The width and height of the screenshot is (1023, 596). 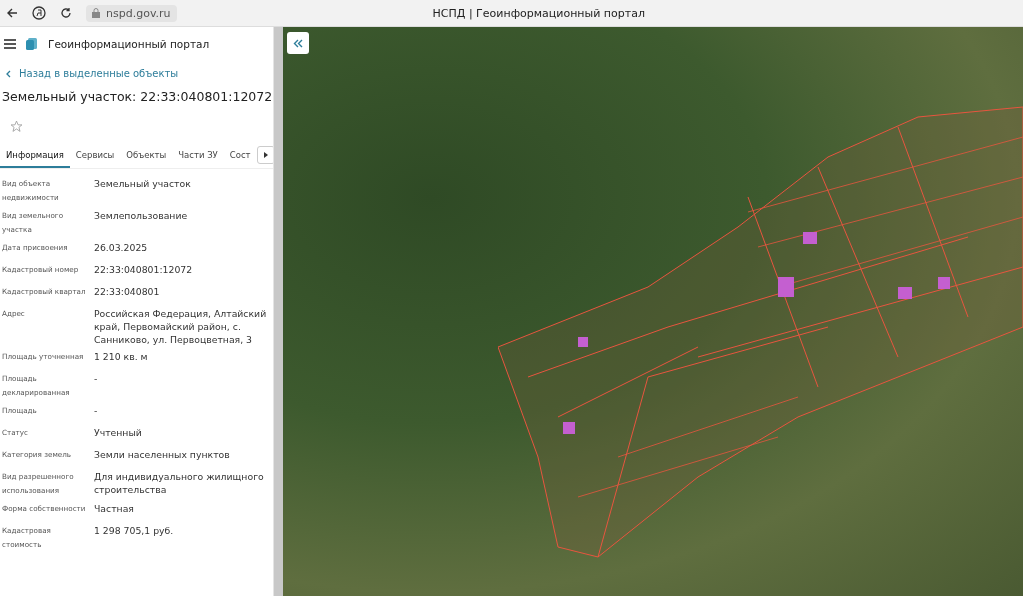 I want to click on field-value: Российская Федерация, Алтайский край, Первомайский район, с. Санниково, ул. Первоцветная, 3, so click(x=181, y=326).